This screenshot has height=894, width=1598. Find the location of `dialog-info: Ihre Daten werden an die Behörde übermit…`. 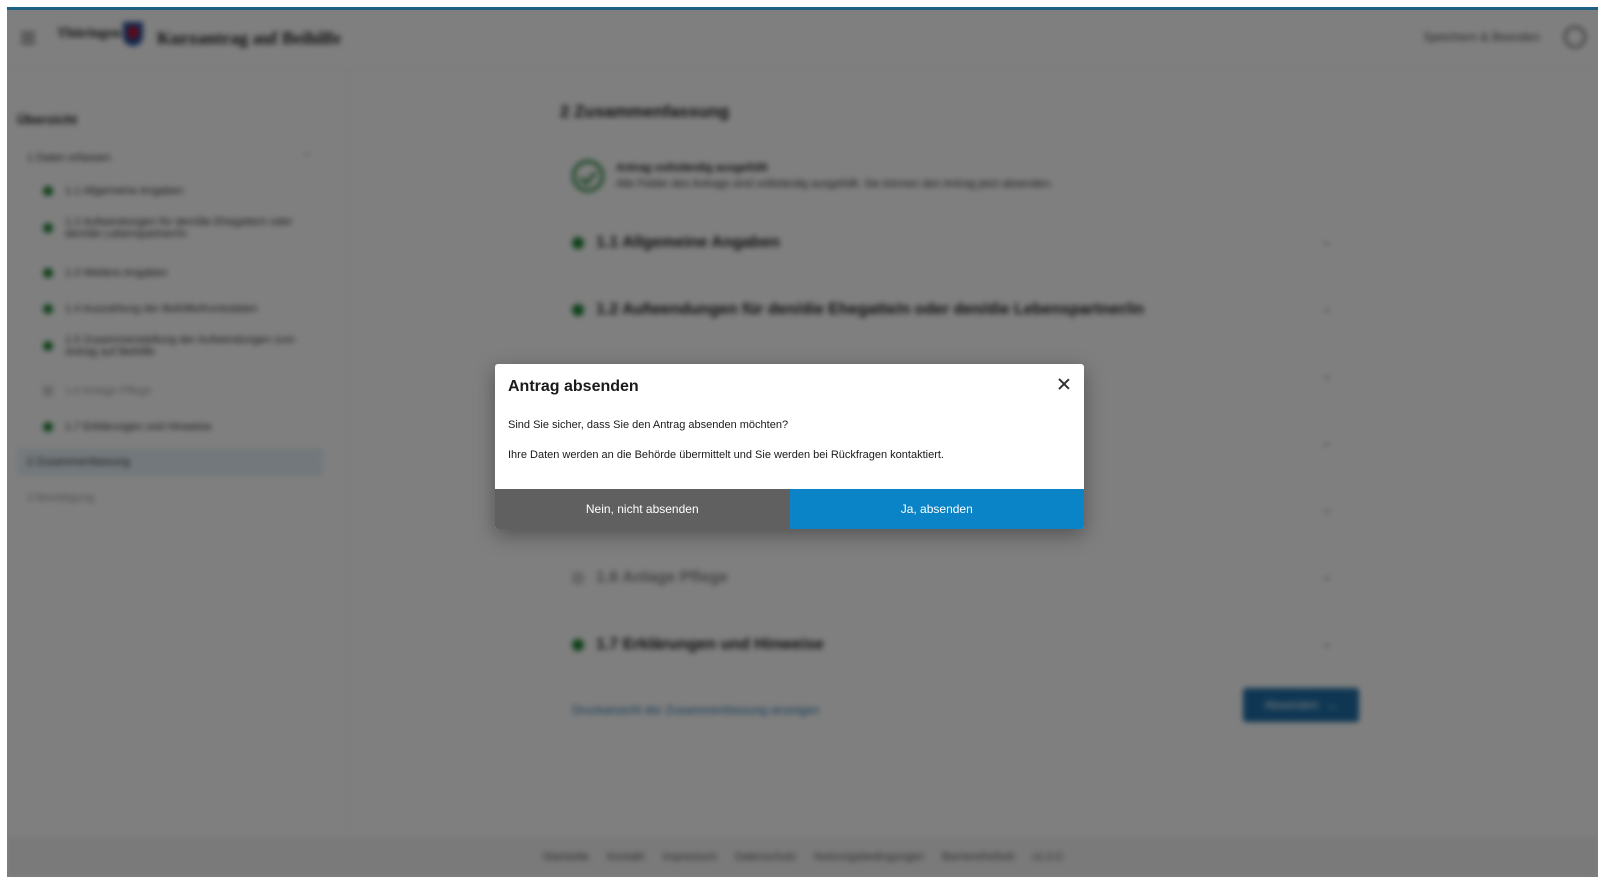

dialog-info: Ihre Daten werden an die Behörde übermit… is located at coordinates (726, 455).